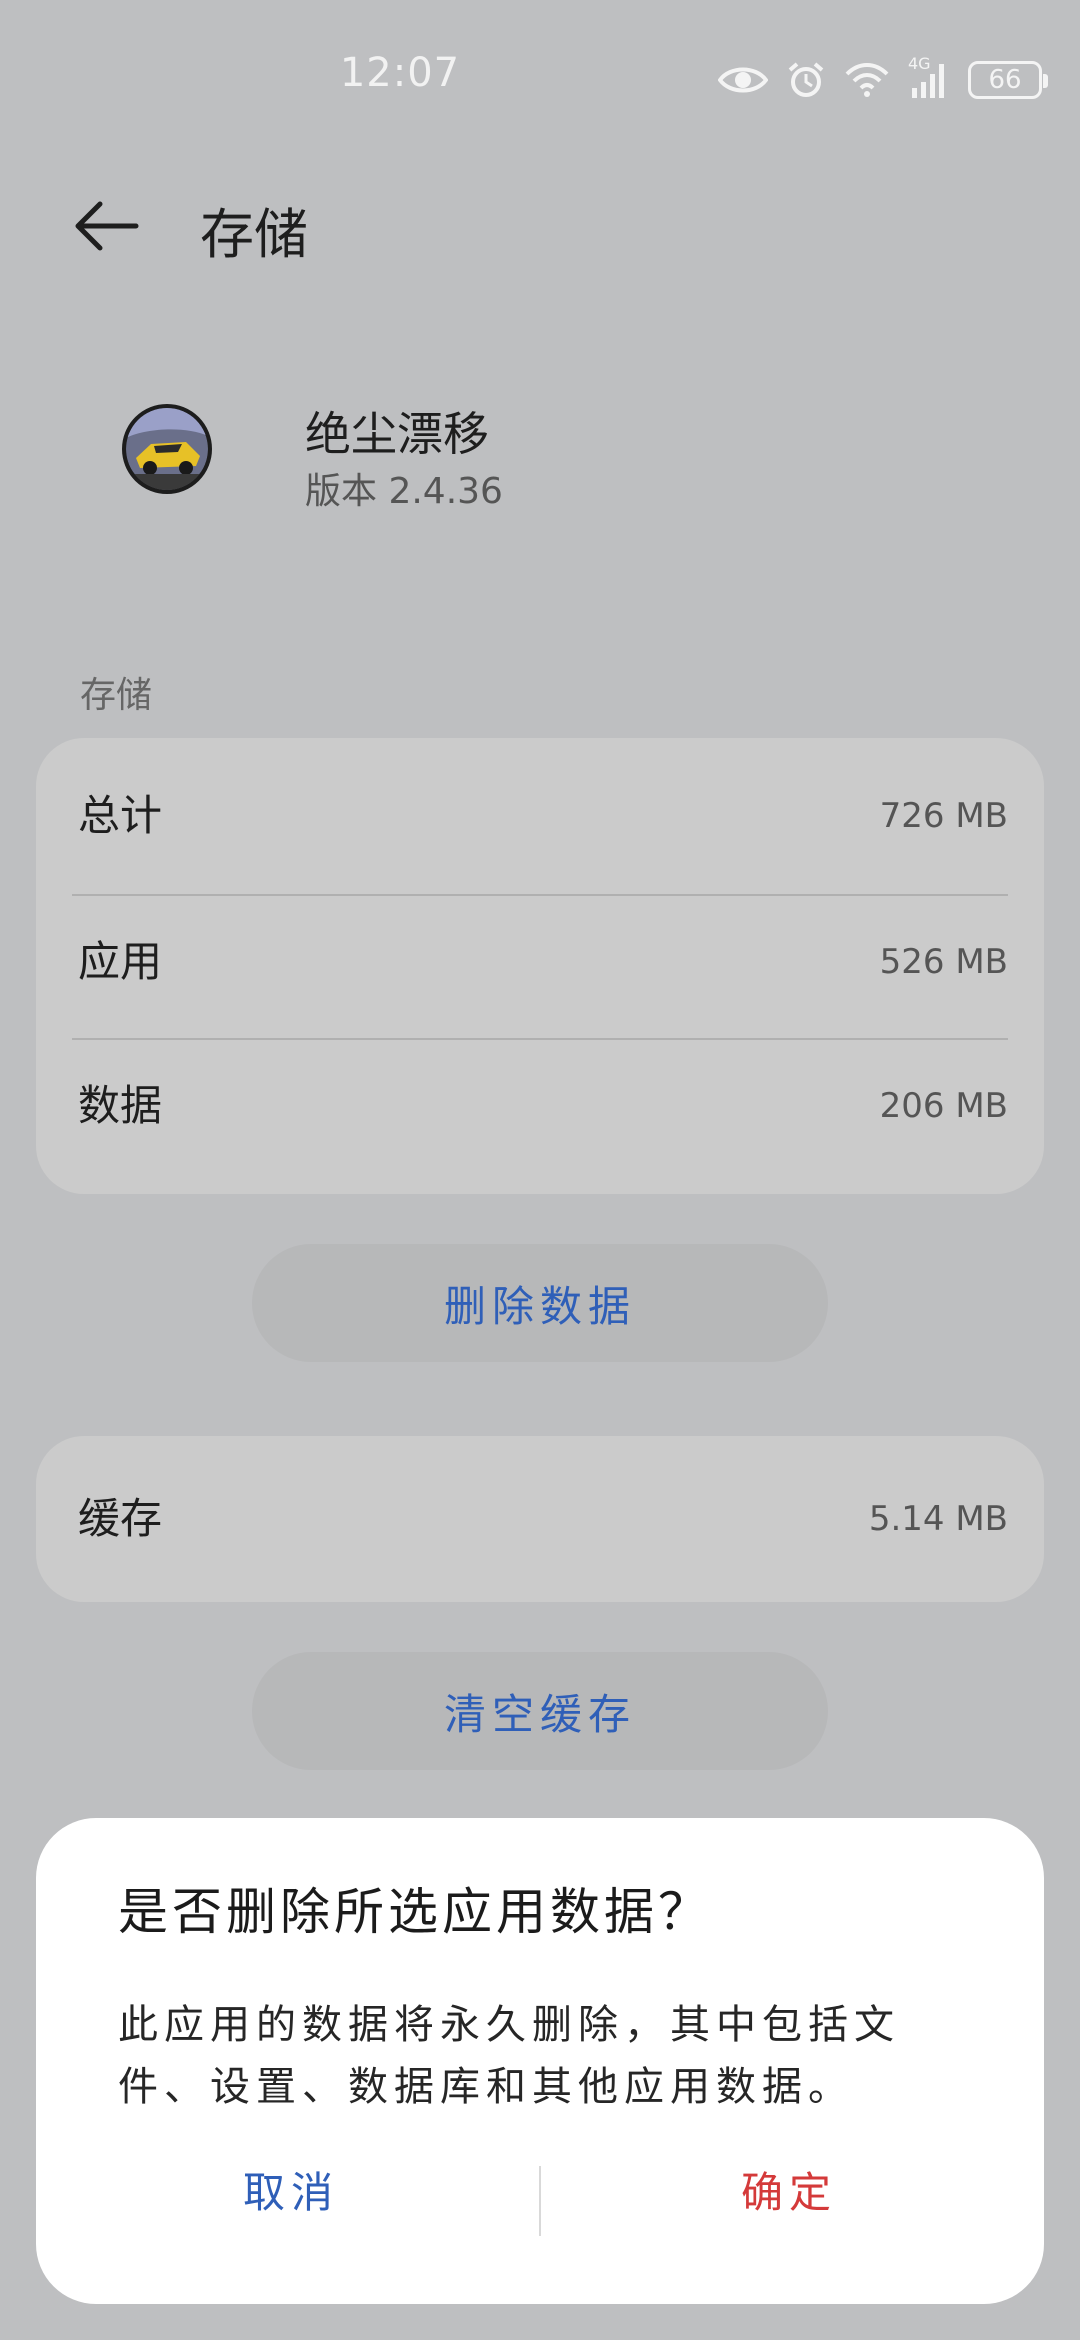 This screenshot has height=2340, width=1080. What do you see at coordinates (789, 2193) in the screenshot?
I see `confirm-button: 确定` at bounding box center [789, 2193].